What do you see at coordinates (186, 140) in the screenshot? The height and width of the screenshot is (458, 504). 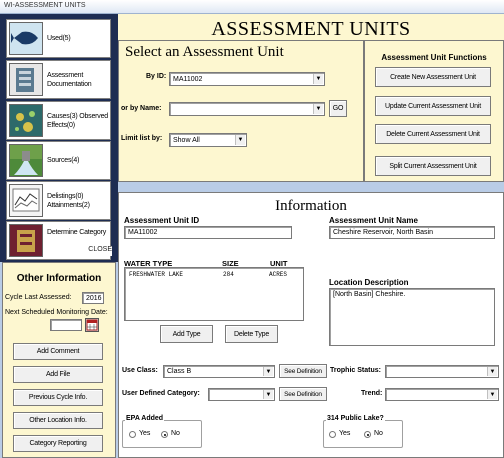 I see `limit-list-value: Show All` at bounding box center [186, 140].